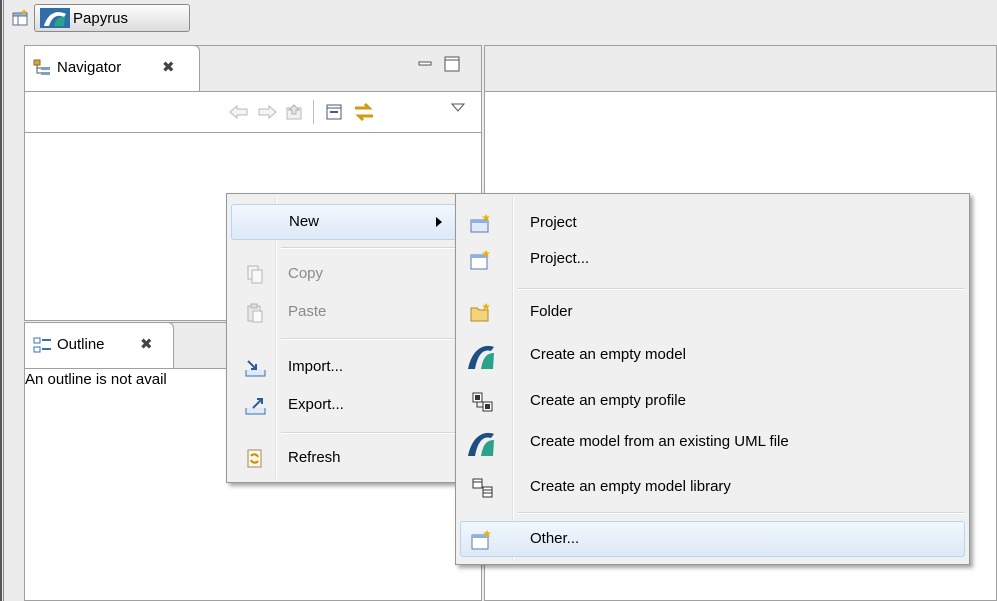  Describe the element at coordinates (553, 222) in the screenshot. I see `menu-item-label: Project` at that location.